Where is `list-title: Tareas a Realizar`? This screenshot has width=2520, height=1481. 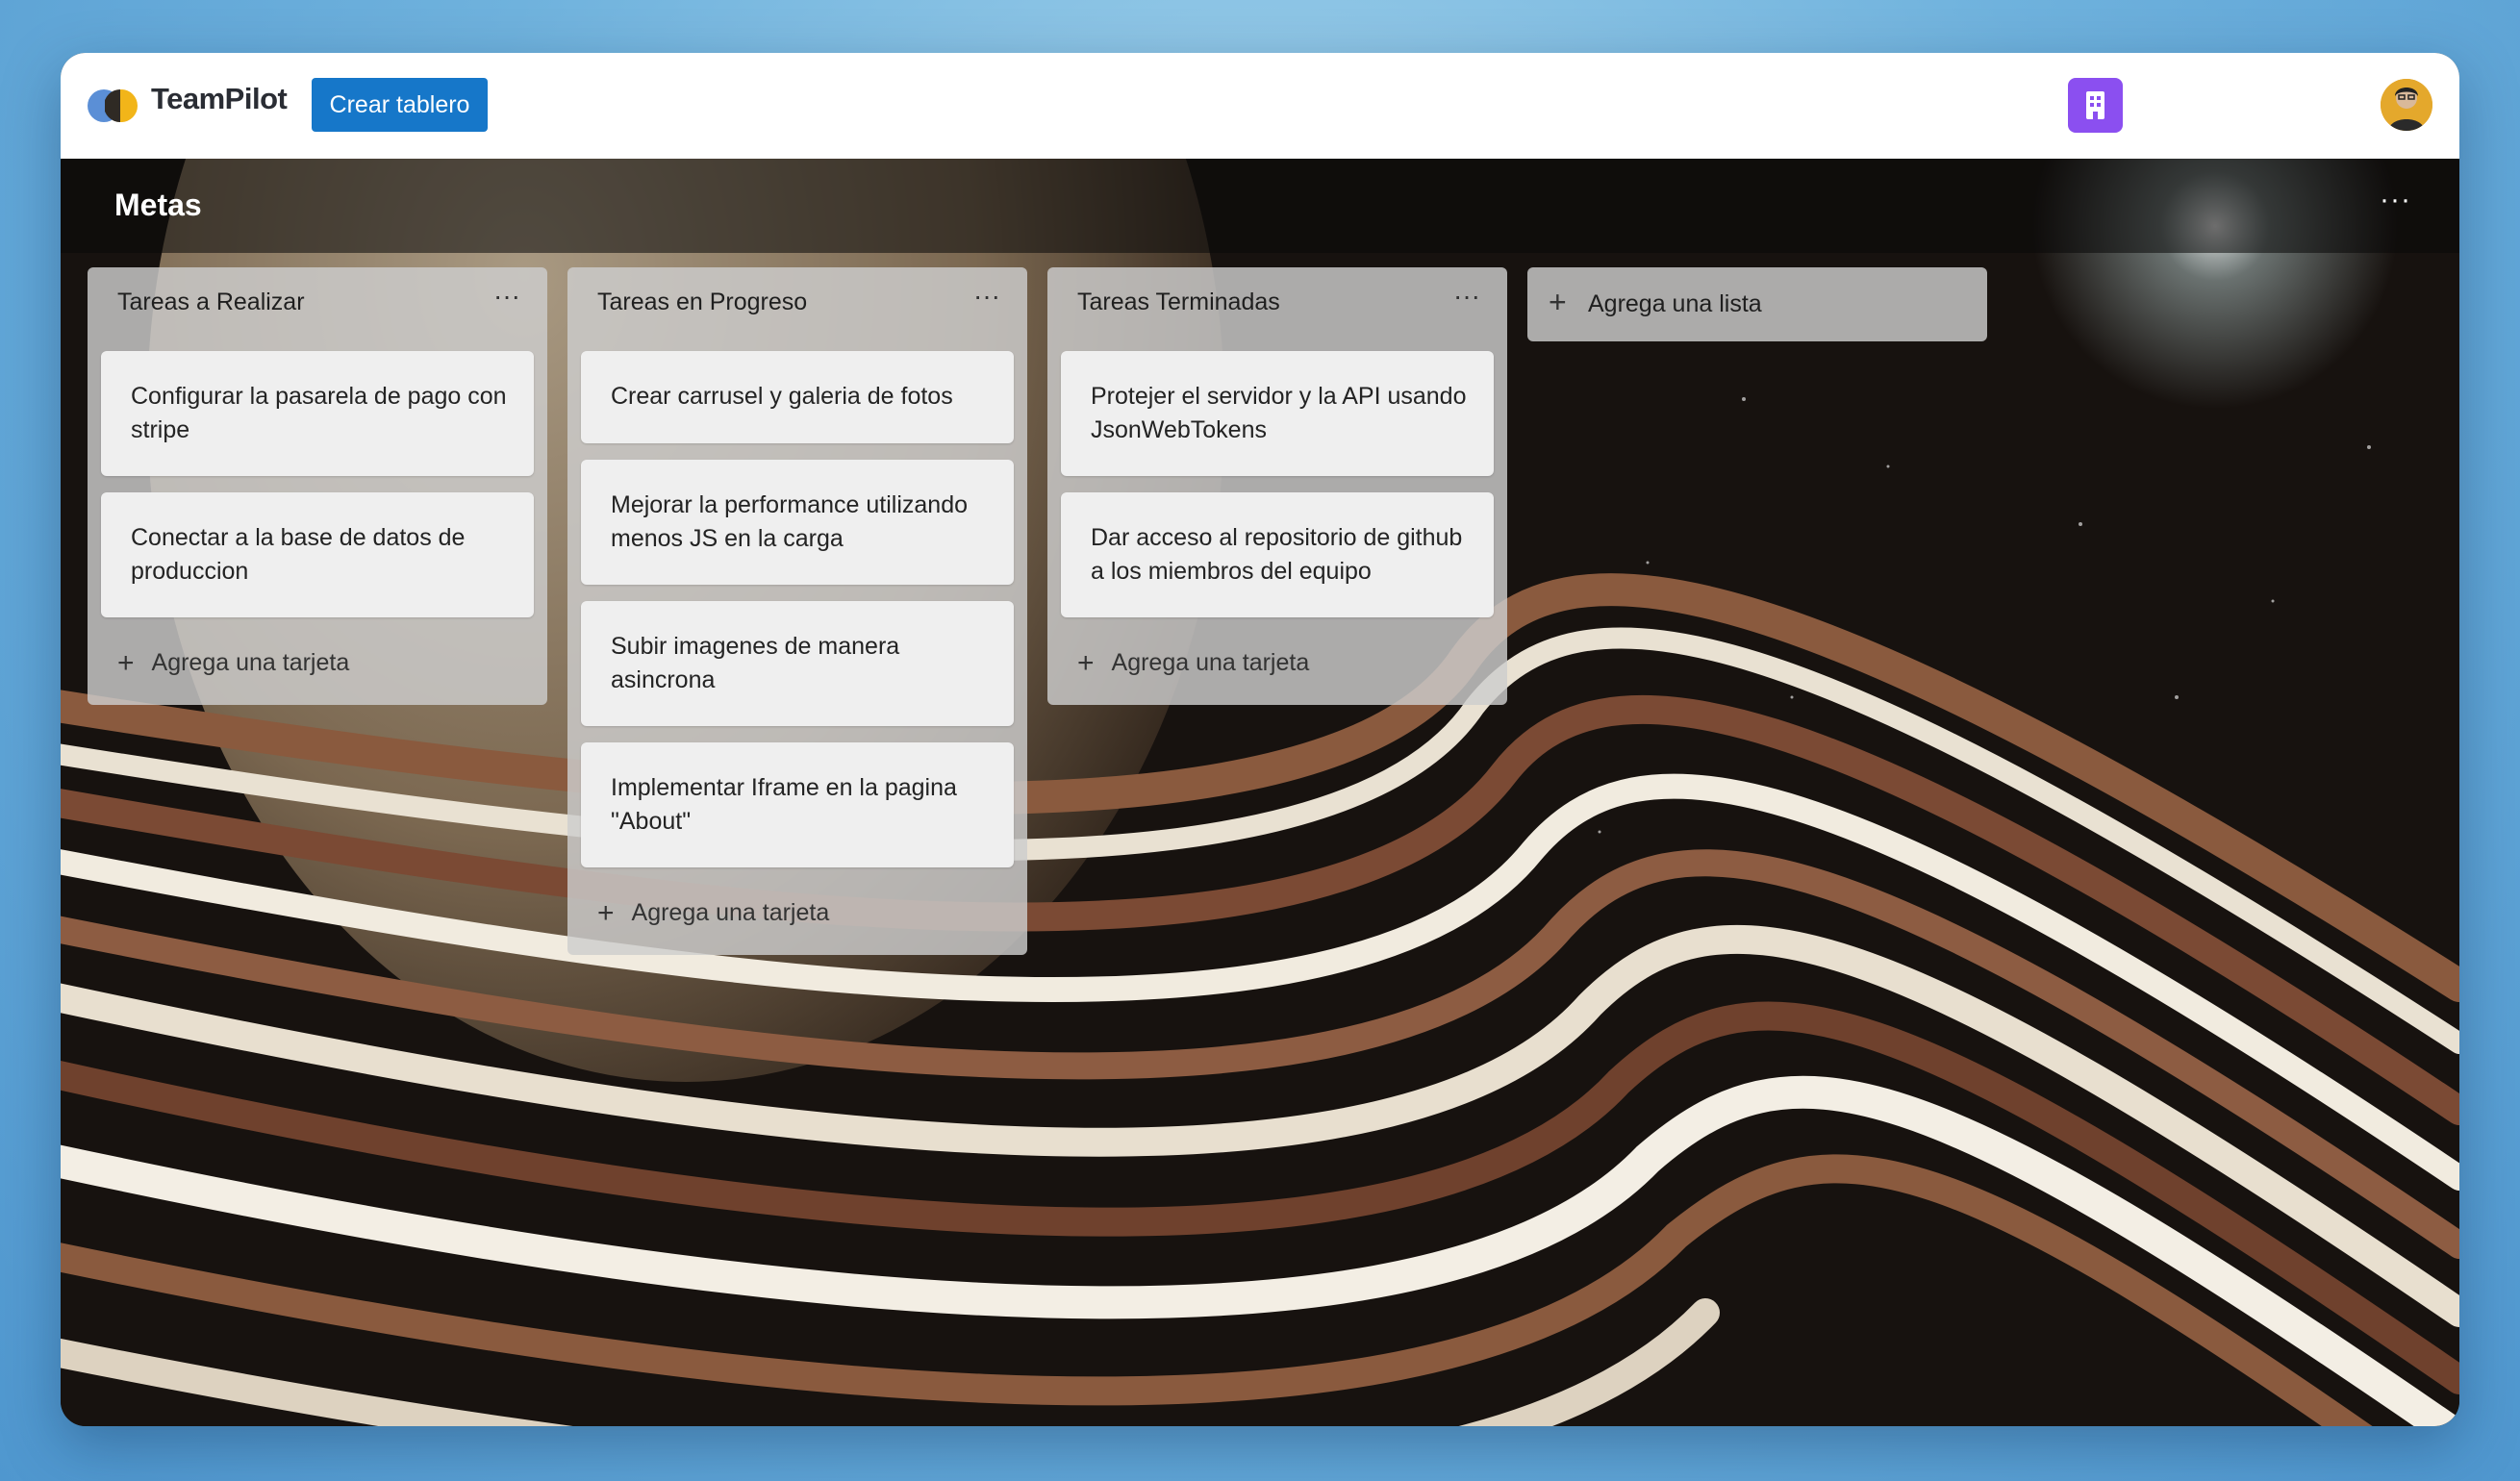 list-title: Tareas a Realizar is located at coordinates (211, 302).